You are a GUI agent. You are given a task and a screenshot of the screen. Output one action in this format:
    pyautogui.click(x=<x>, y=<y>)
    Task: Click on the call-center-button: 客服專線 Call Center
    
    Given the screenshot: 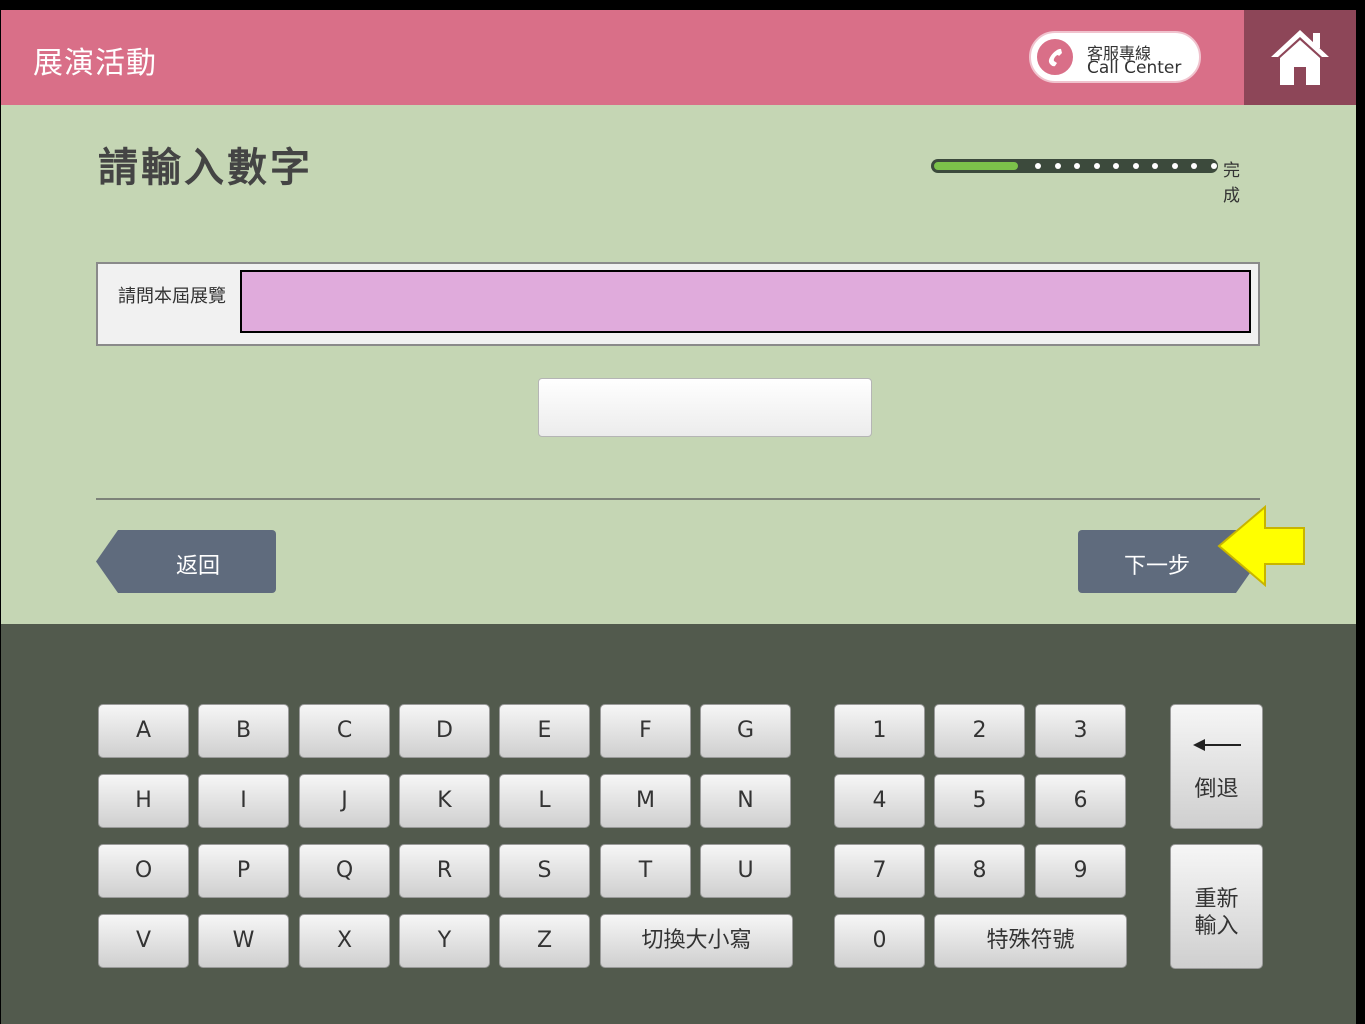 What is the action you would take?
    pyautogui.click(x=1115, y=57)
    